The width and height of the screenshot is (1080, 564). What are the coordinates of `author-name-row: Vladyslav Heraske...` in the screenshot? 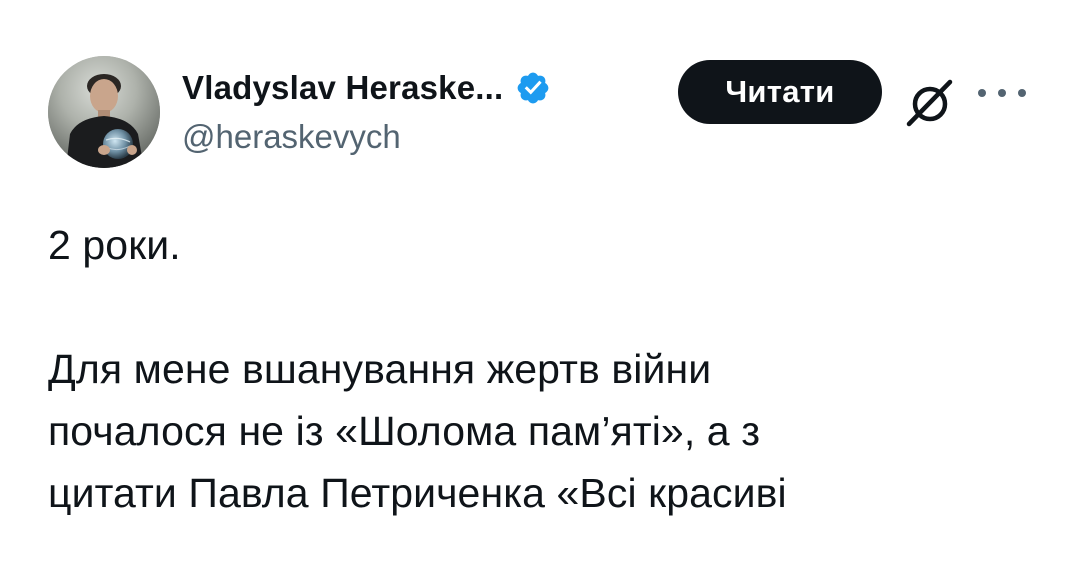 It's located at (366, 88).